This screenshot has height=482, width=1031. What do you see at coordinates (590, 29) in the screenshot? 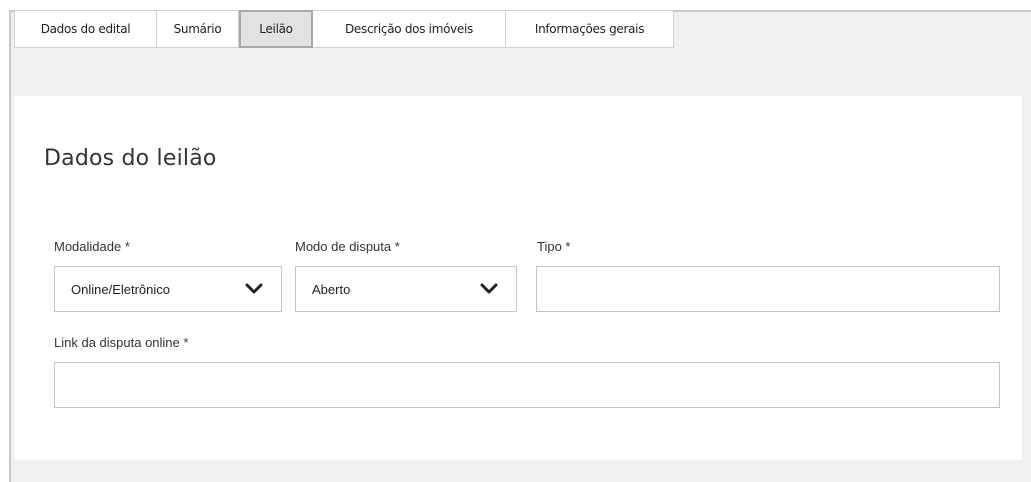
I see `tab-informacoes-gerais: Informações gerais` at bounding box center [590, 29].